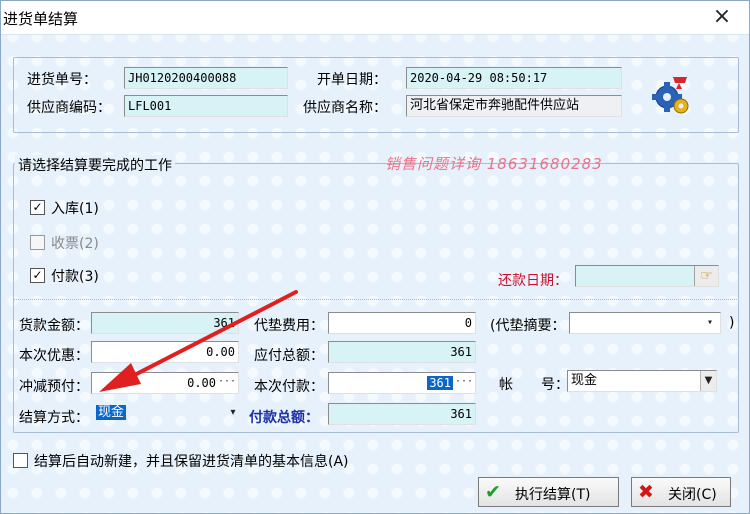 The height and width of the screenshot is (514, 750). What do you see at coordinates (37, 242) in the screenshot?
I see `invoice-checkbox` at bounding box center [37, 242].